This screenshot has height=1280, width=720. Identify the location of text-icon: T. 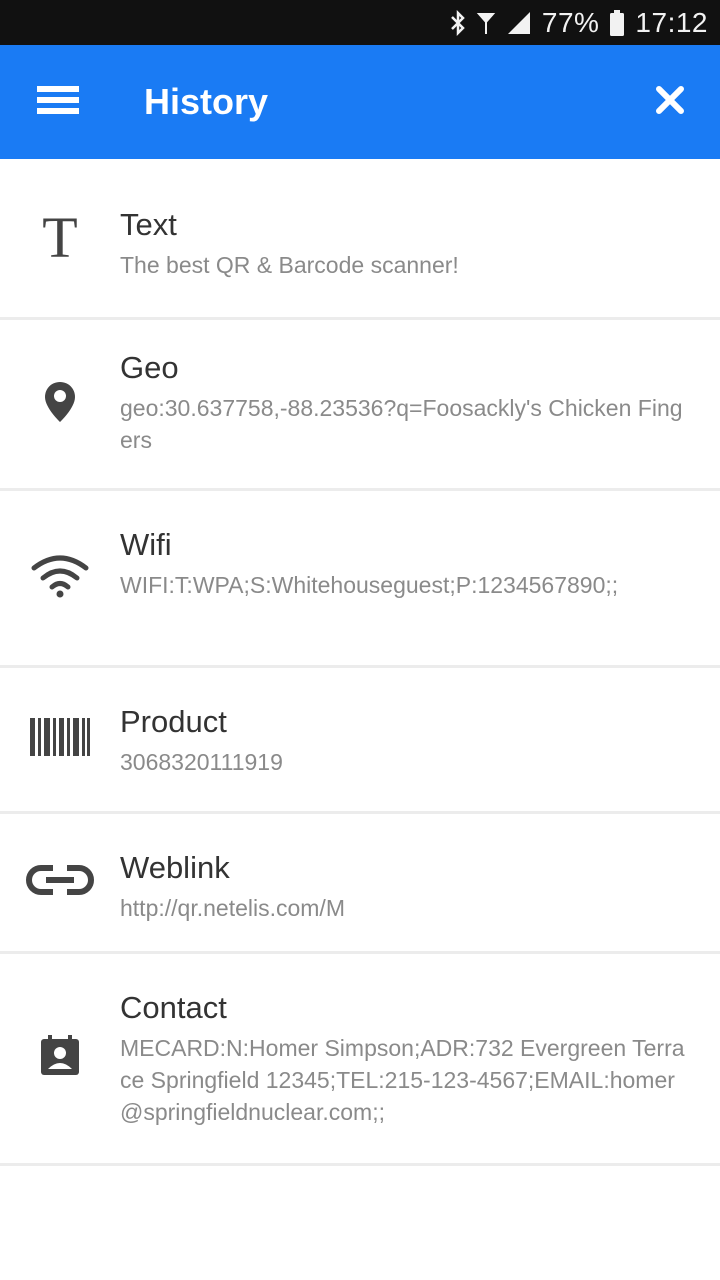
(60, 237).